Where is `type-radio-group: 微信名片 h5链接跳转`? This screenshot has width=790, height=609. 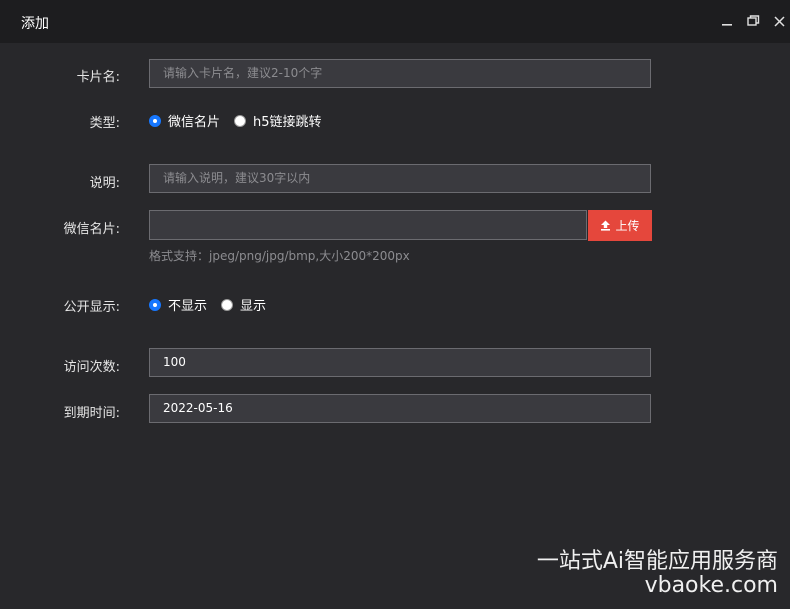
type-radio-group: 微信名片 h5链接跳转 is located at coordinates (242, 120).